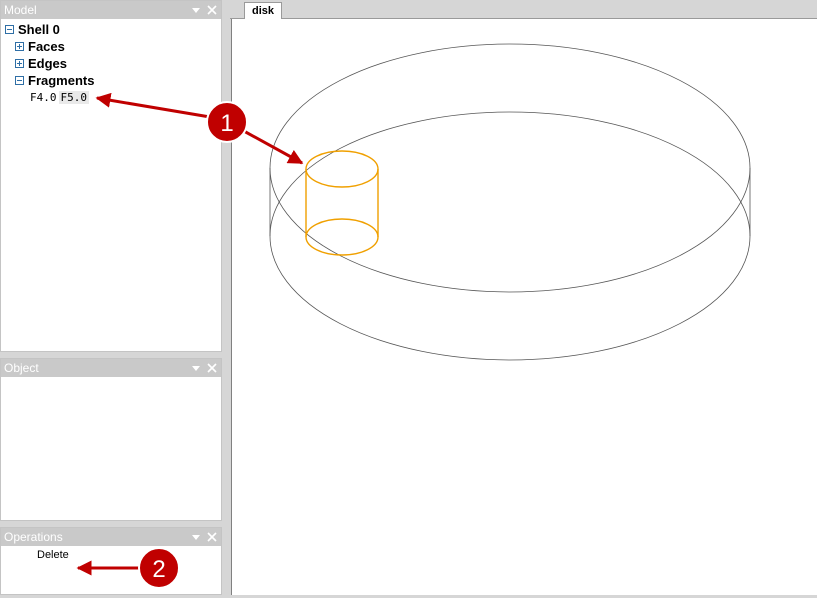 The width and height of the screenshot is (817, 598). I want to click on callout-arrow-to-cylinder, so click(272, 146).